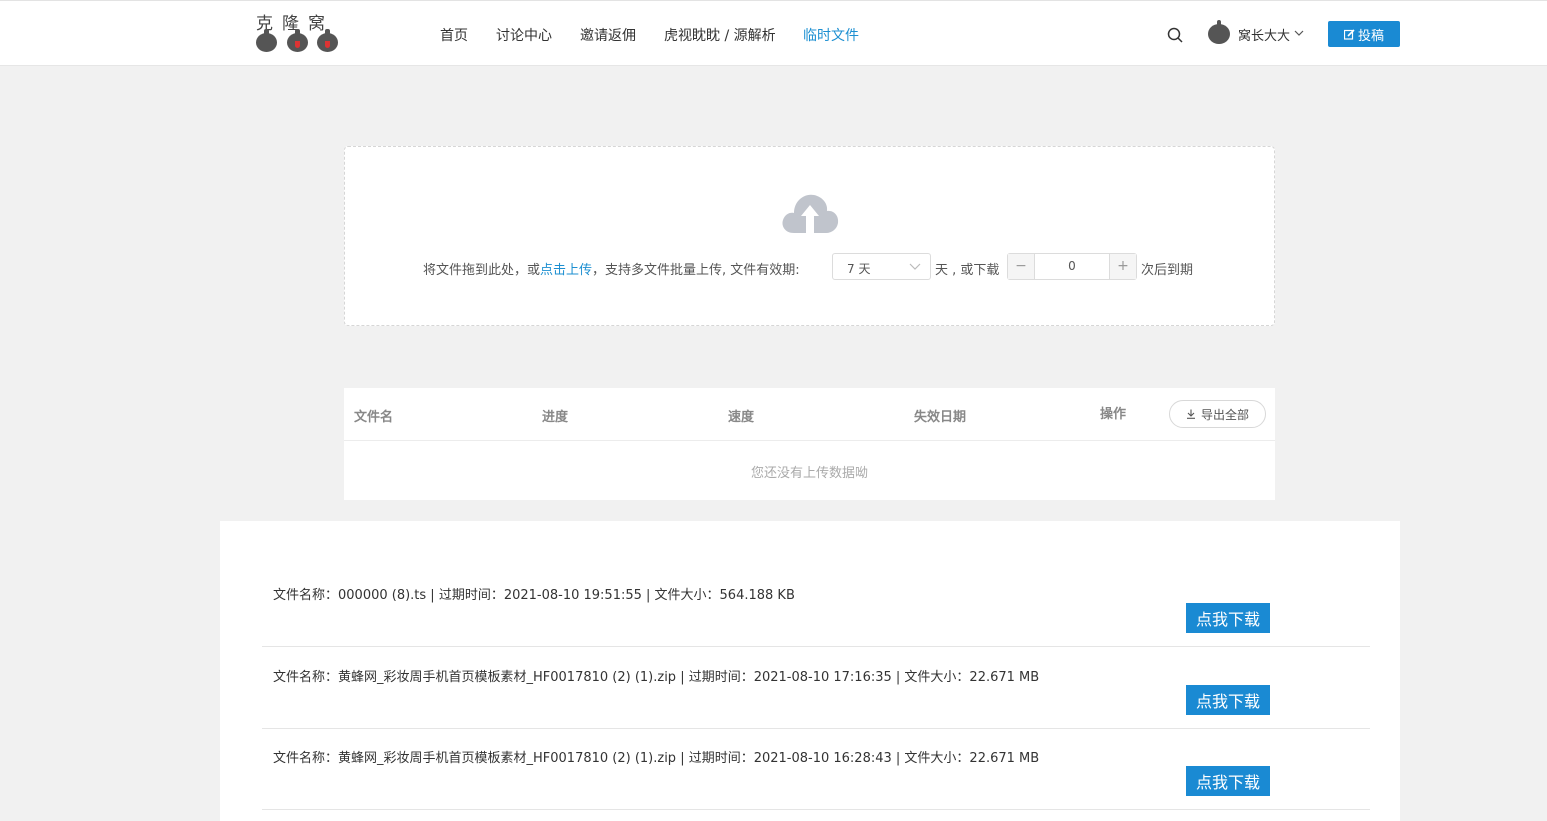  What do you see at coordinates (940, 417) in the screenshot?
I see `column-expire-date: 失效日期` at bounding box center [940, 417].